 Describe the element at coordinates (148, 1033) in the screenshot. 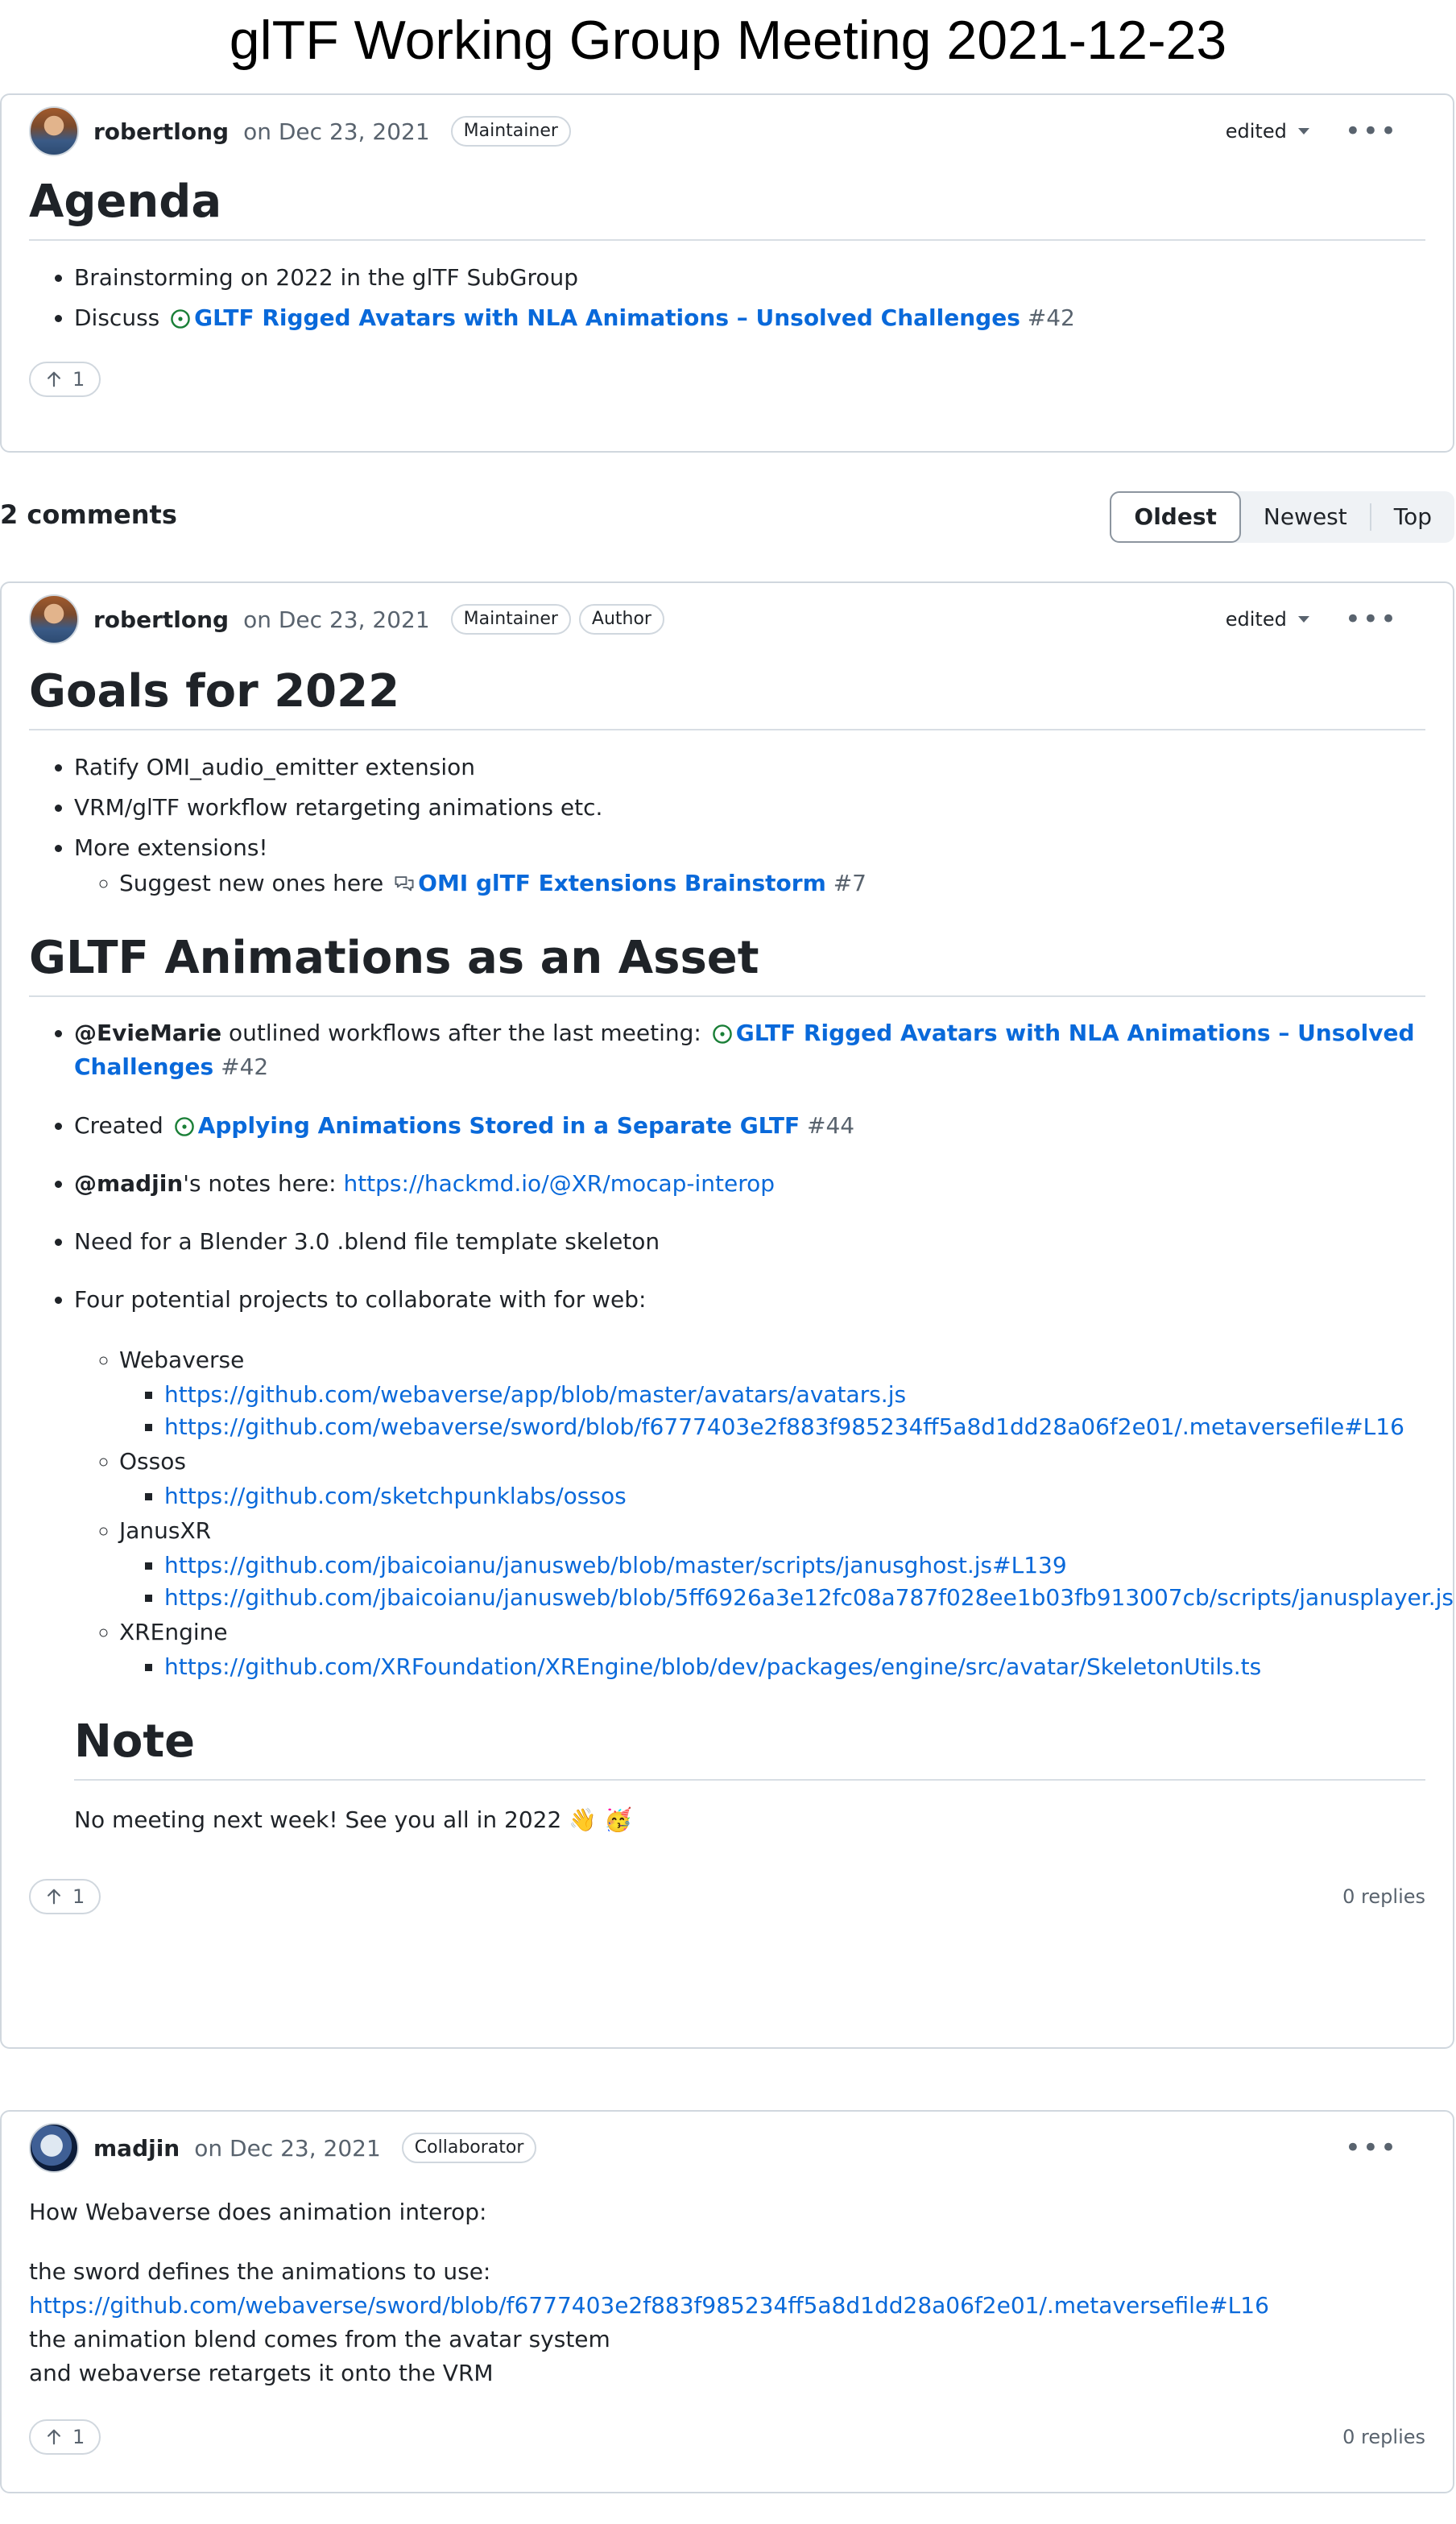

I see `user-mention: @EvieMarie` at that location.